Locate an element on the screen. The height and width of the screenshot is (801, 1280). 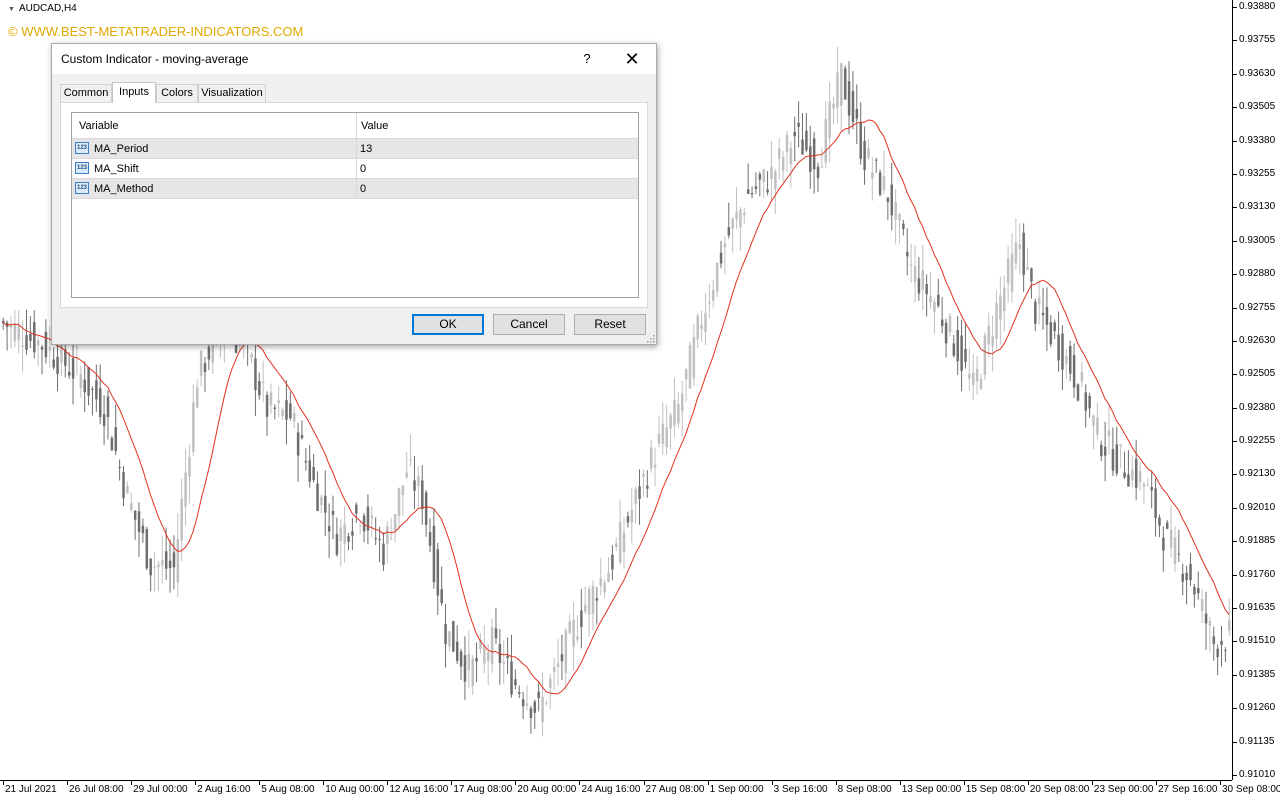
time-label: 23 Sep 00:00 is located at coordinates (1123, 789).